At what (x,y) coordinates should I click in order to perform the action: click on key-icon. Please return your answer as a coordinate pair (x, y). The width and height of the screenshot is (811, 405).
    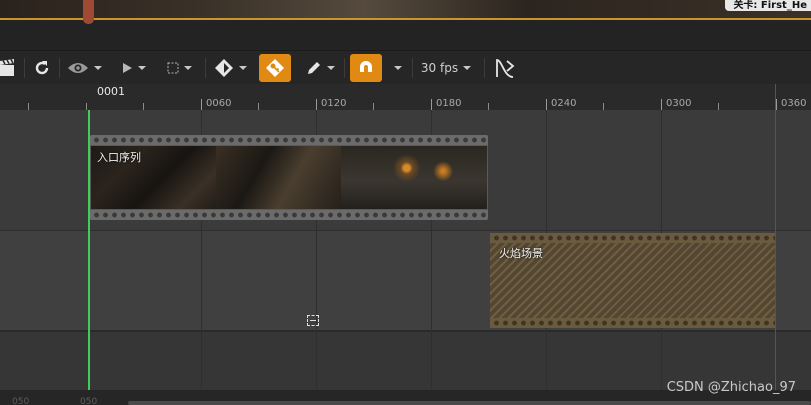
    Looking at the image, I should click on (223, 68).